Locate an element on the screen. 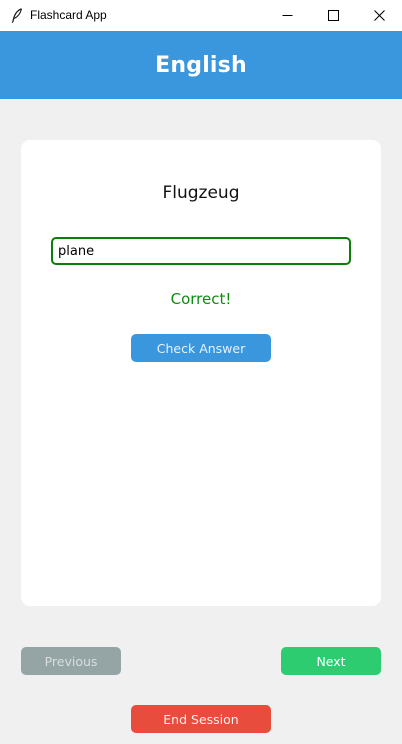 This screenshot has width=402, height=744. title-bar: Flashcard App is located at coordinates (201, 15).